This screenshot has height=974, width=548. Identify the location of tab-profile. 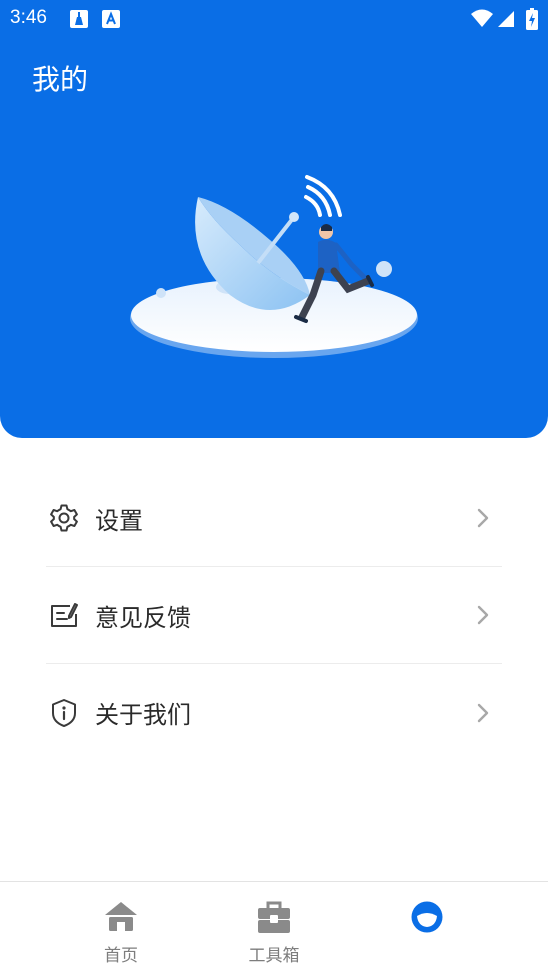
(427, 928).